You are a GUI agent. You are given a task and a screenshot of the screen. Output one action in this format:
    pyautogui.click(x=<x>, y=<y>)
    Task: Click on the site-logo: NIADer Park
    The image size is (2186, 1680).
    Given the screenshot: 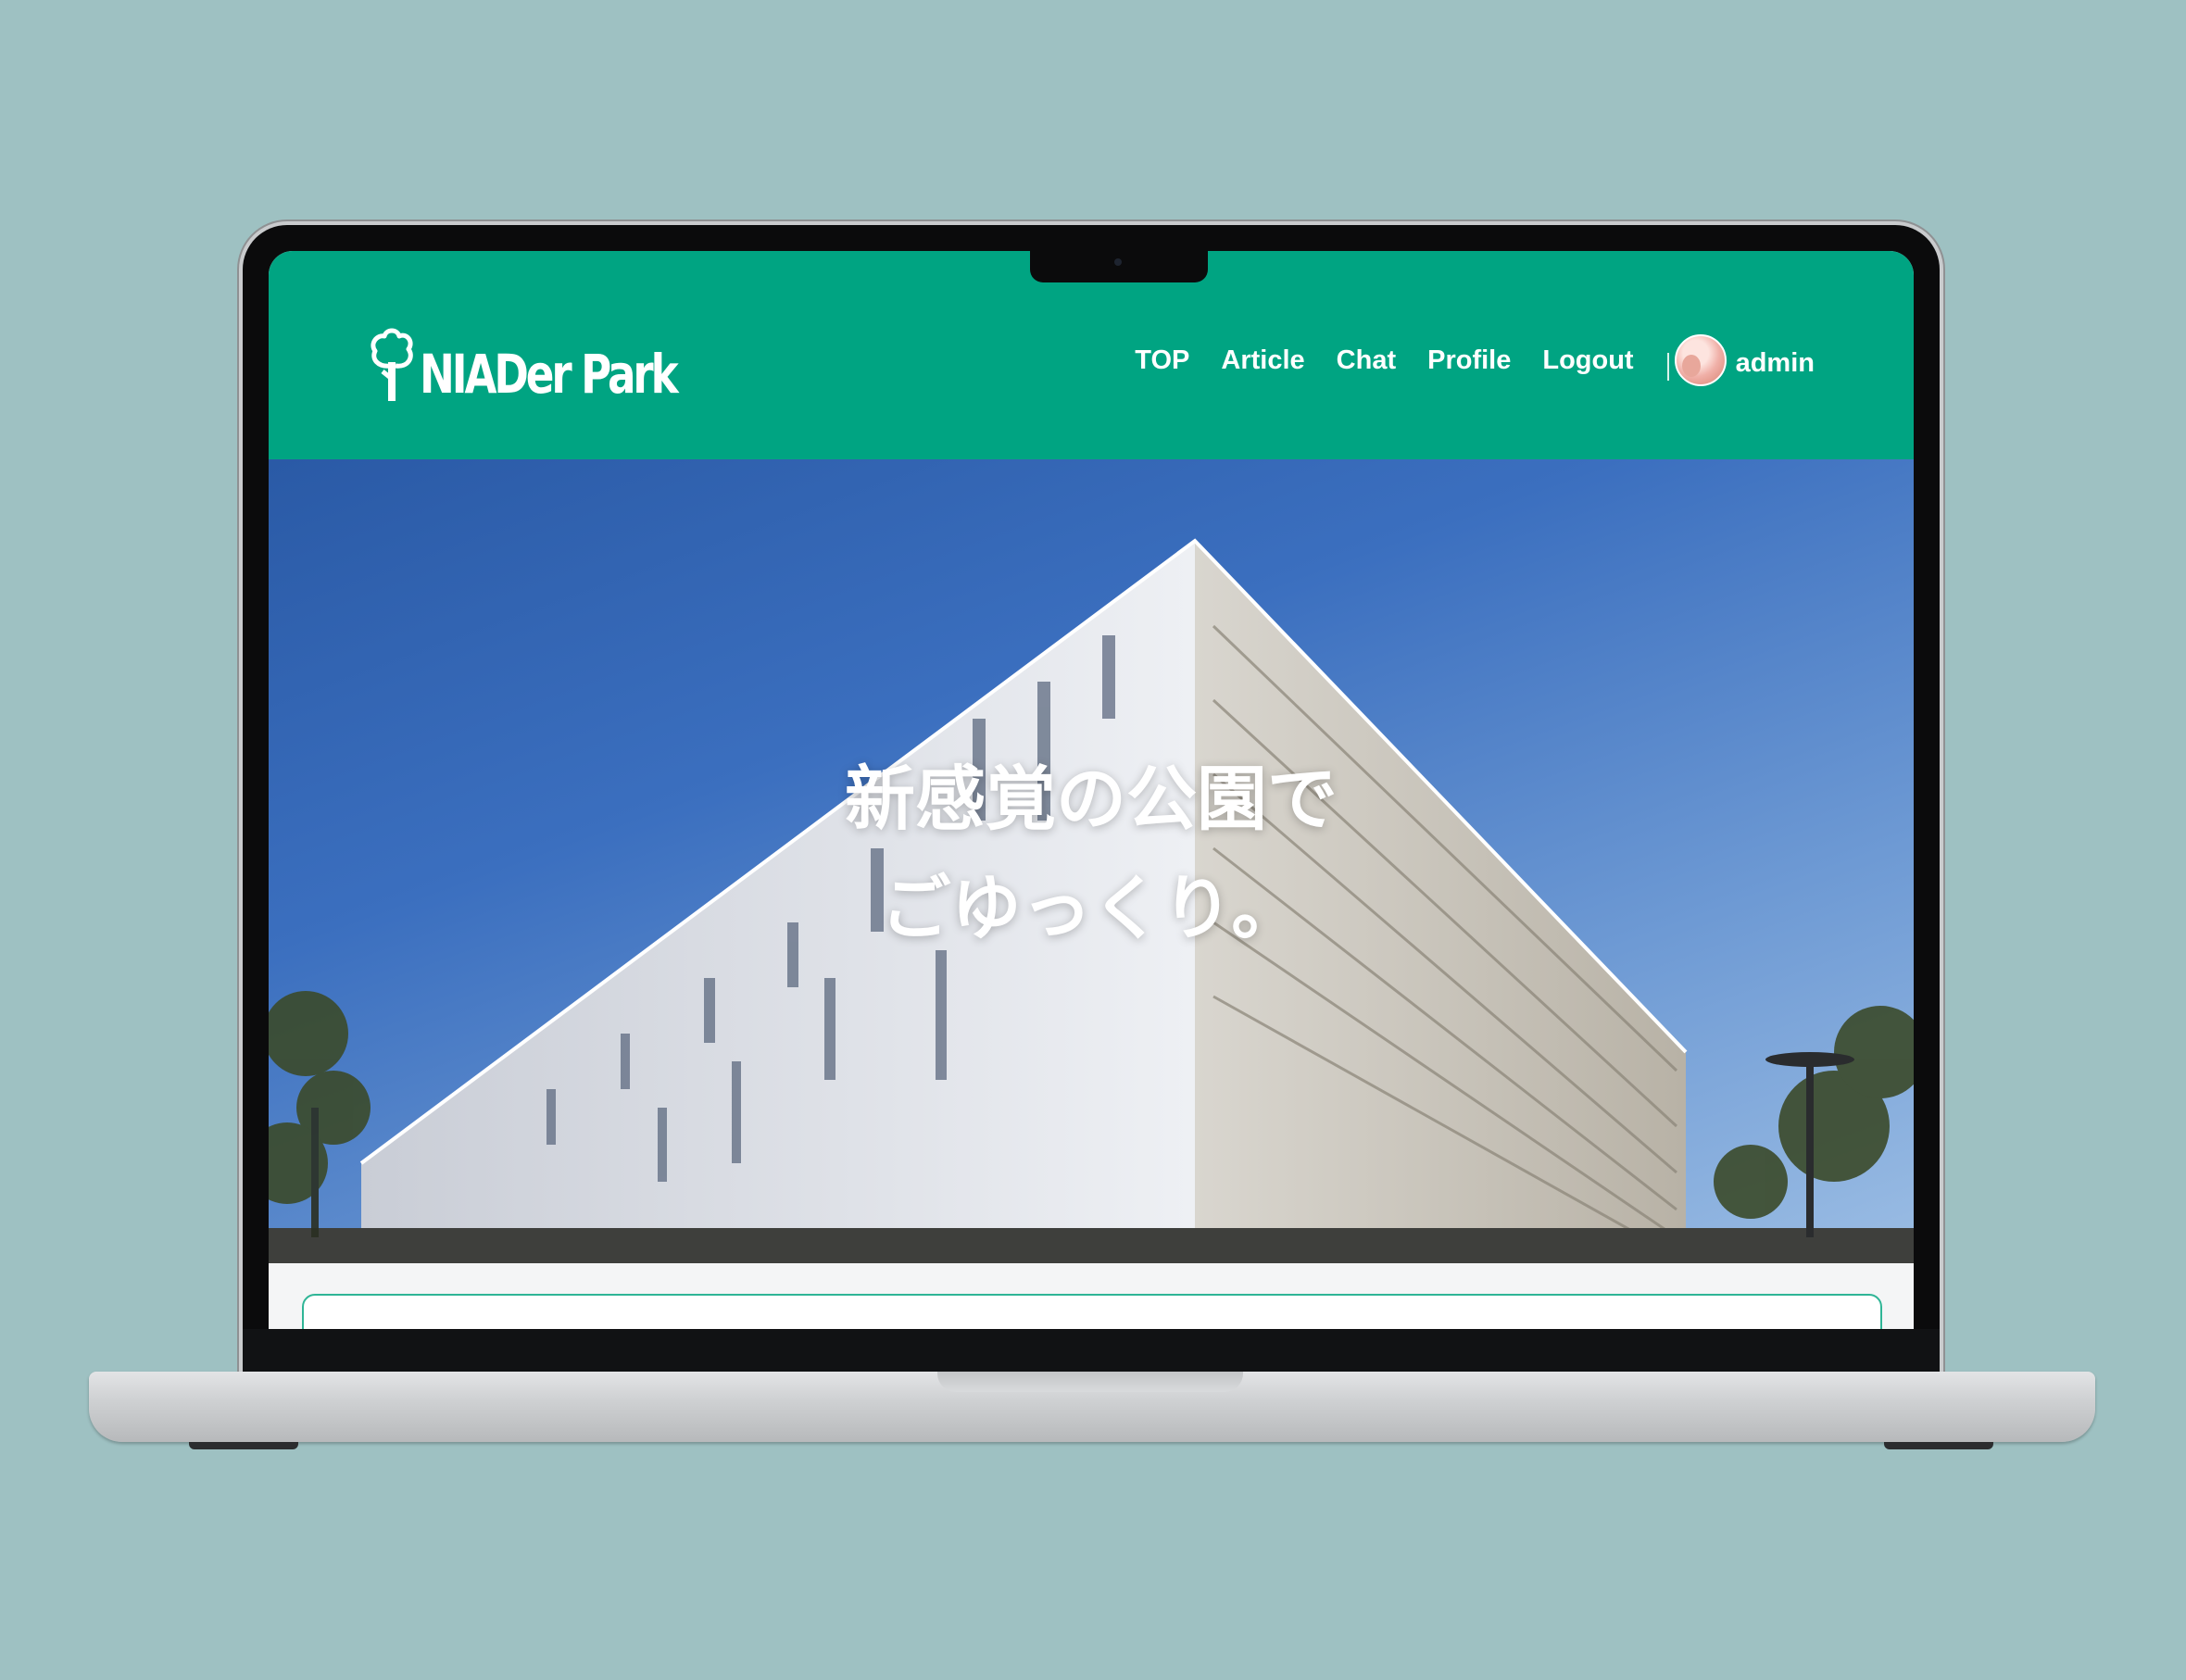 What is the action you would take?
    pyautogui.click(x=558, y=361)
    